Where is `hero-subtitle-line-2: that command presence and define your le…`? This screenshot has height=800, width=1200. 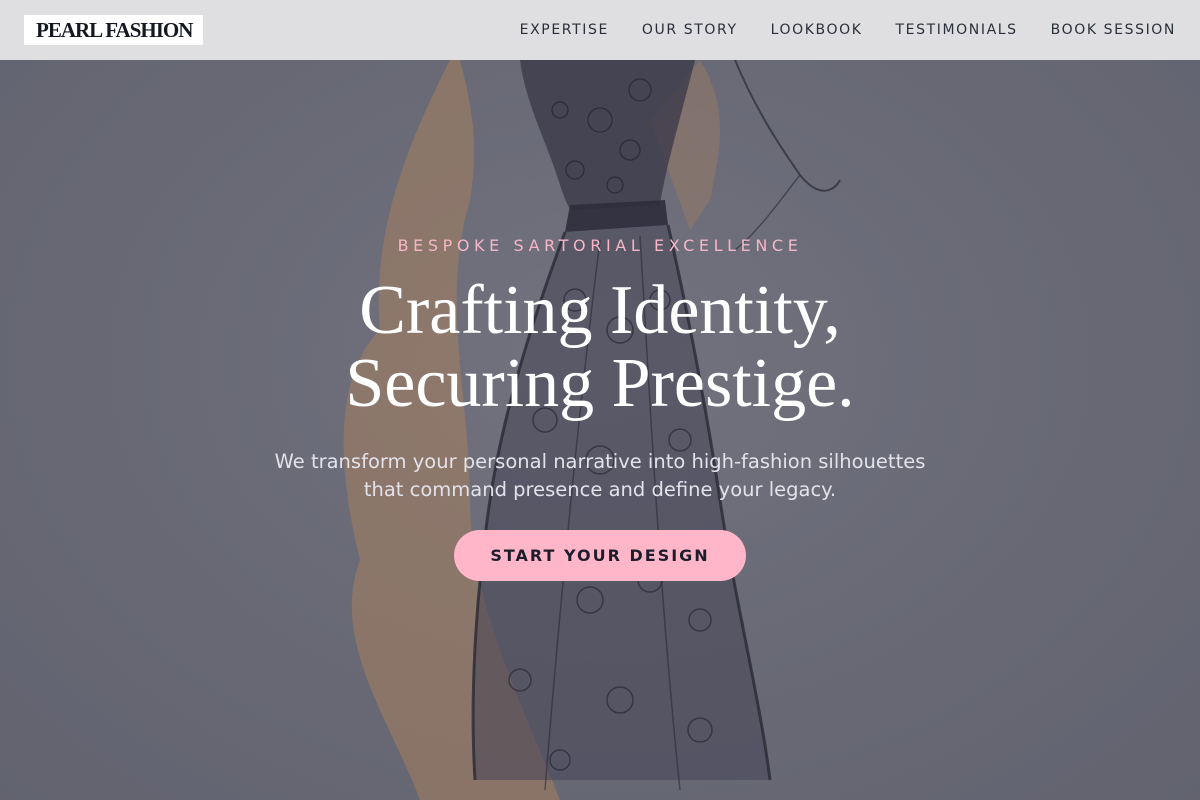 hero-subtitle-line-2: that command presence and define your le… is located at coordinates (600, 489).